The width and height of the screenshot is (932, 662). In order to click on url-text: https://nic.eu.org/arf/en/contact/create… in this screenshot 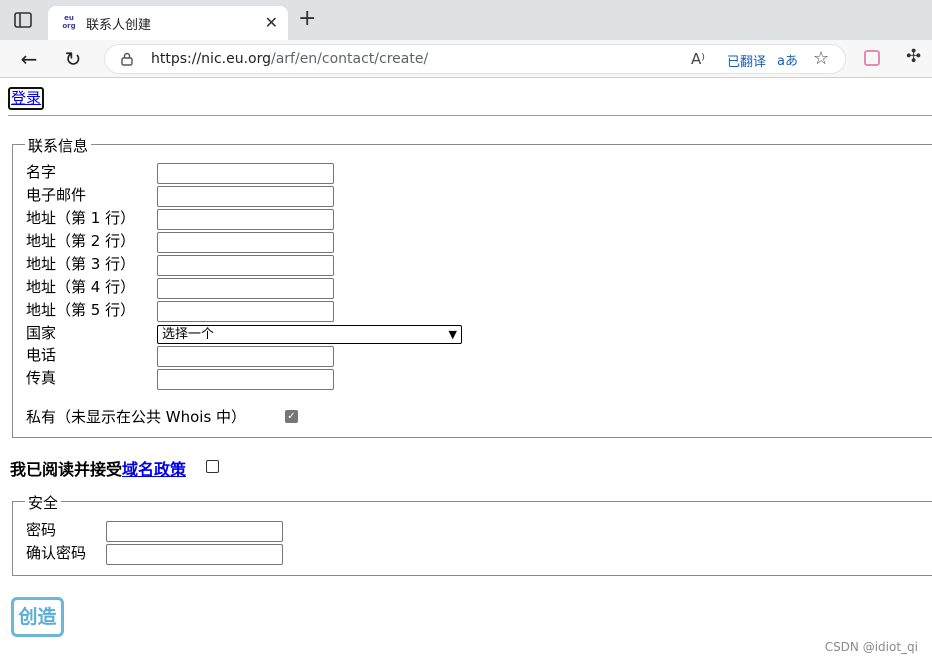, I will do `click(290, 59)`.